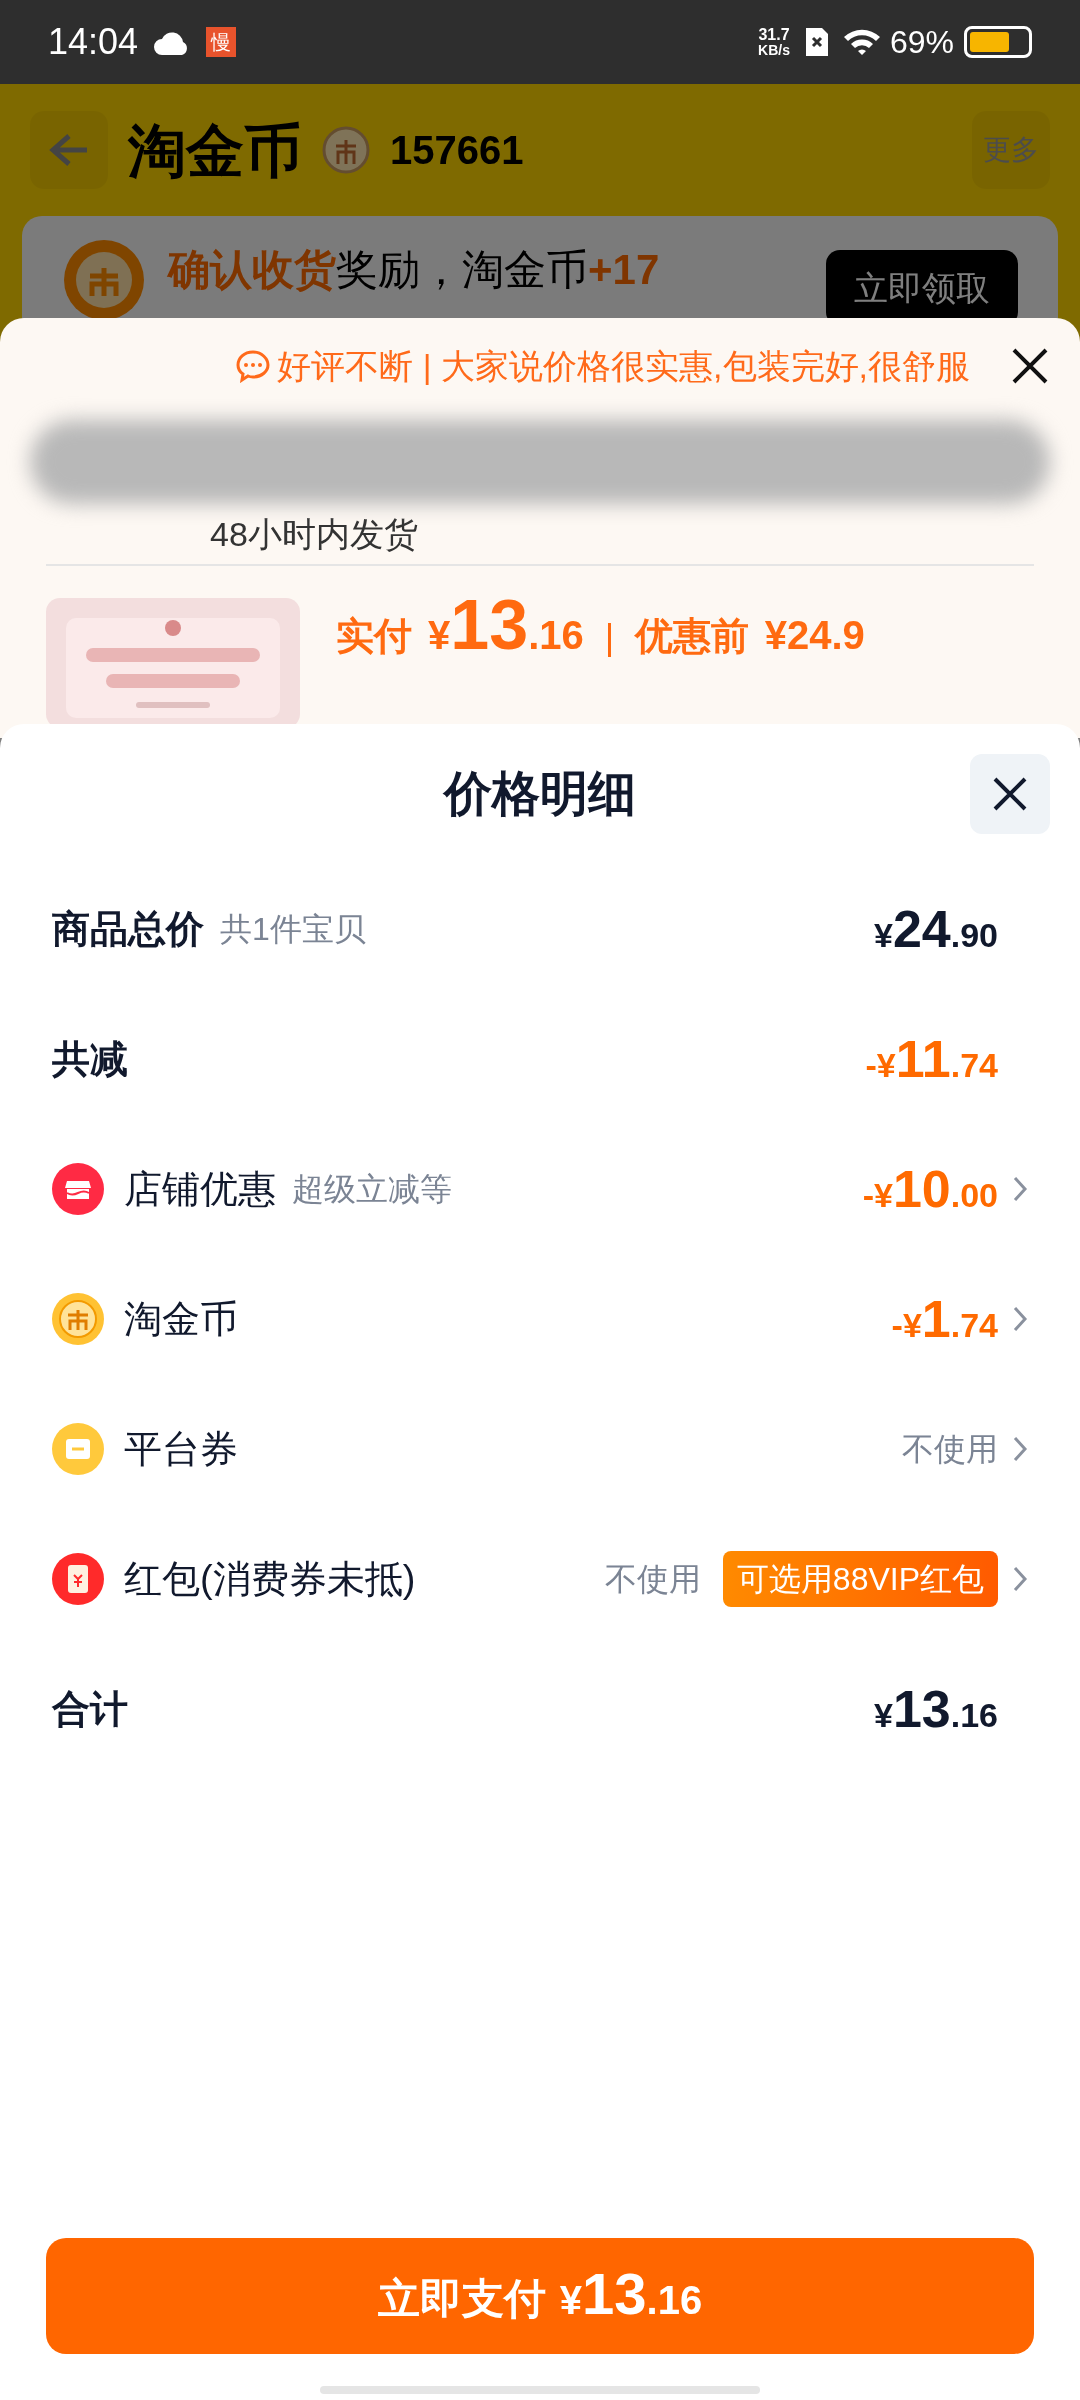 The width and height of the screenshot is (1080, 2400). What do you see at coordinates (293, 929) in the screenshot?
I see `row-note: 共1件宝贝` at bounding box center [293, 929].